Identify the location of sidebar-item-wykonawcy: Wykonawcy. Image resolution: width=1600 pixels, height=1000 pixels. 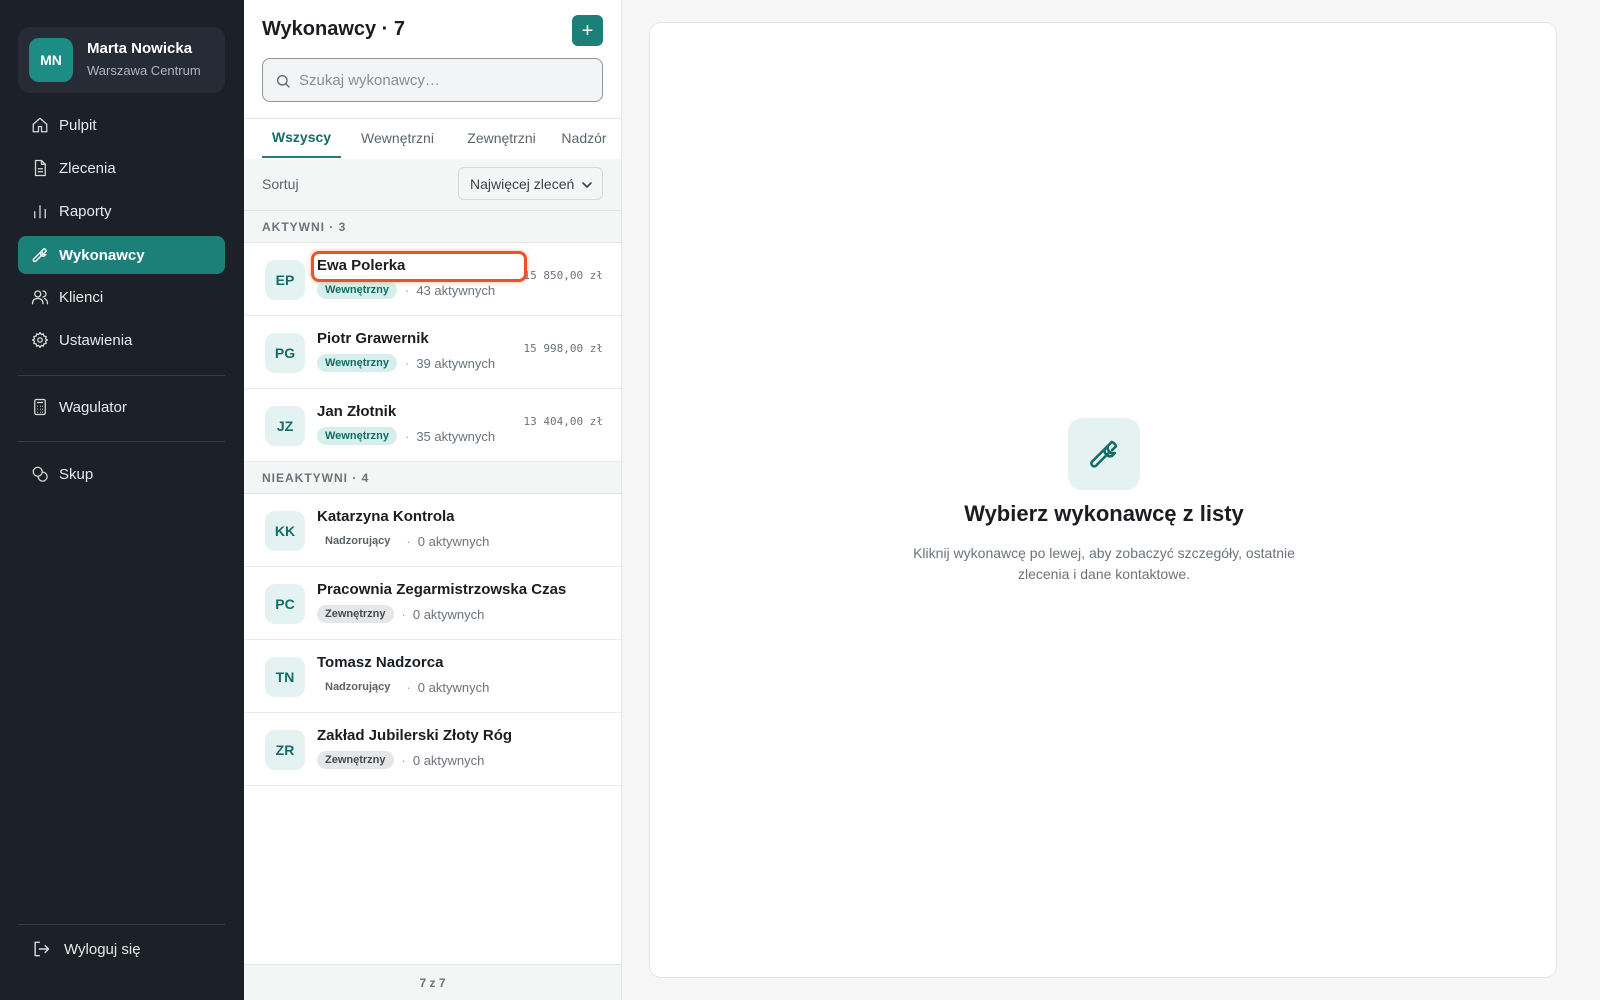
(121, 255).